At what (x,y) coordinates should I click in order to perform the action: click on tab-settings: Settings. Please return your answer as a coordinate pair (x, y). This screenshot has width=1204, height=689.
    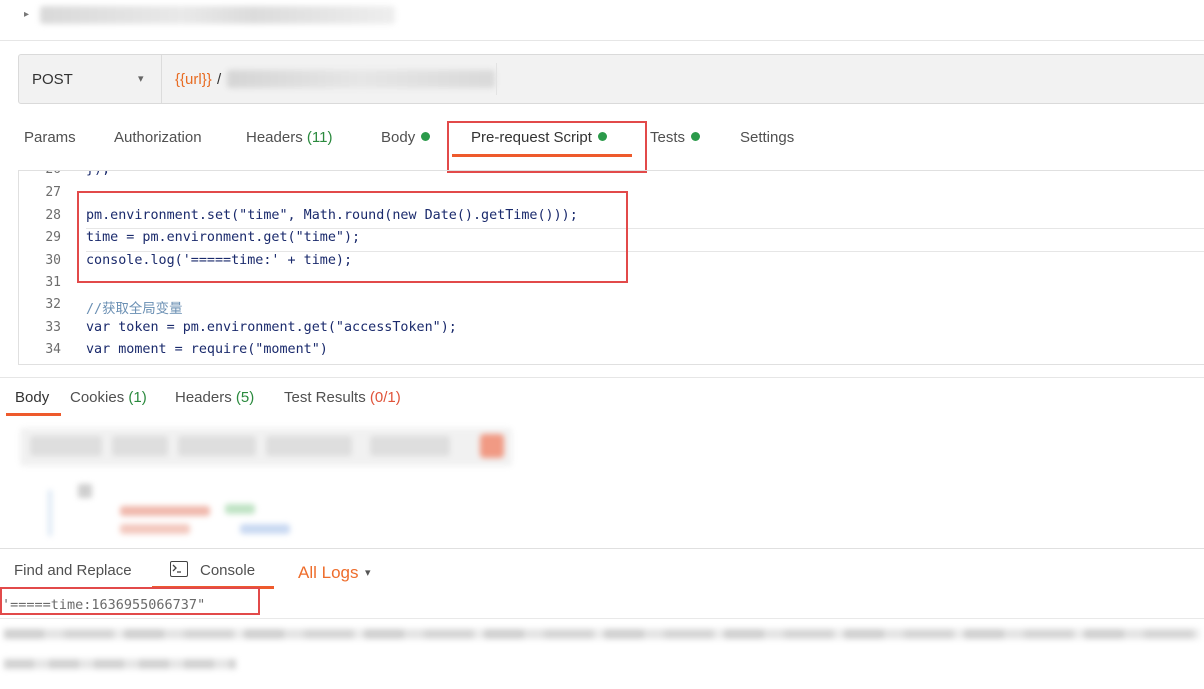
    Looking at the image, I should click on (767, 137).